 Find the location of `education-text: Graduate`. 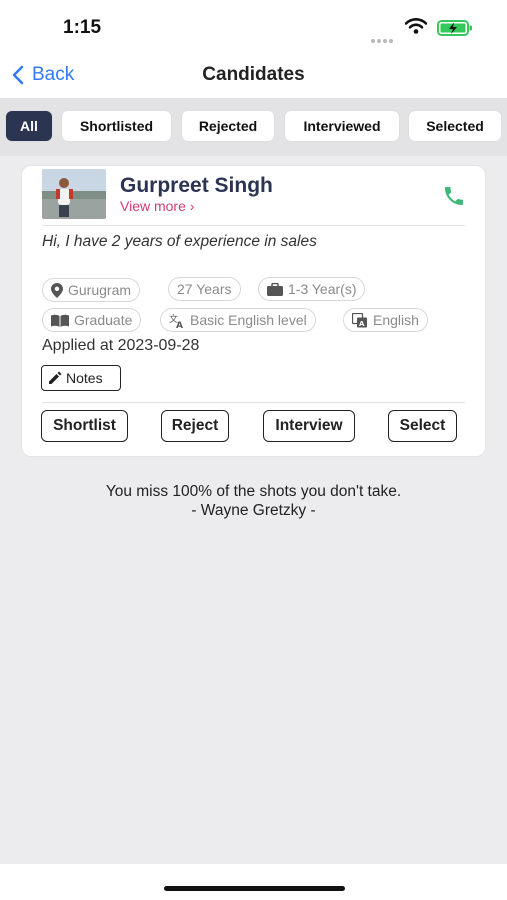

education-text: Graduate is located at coordinates (103, 320).